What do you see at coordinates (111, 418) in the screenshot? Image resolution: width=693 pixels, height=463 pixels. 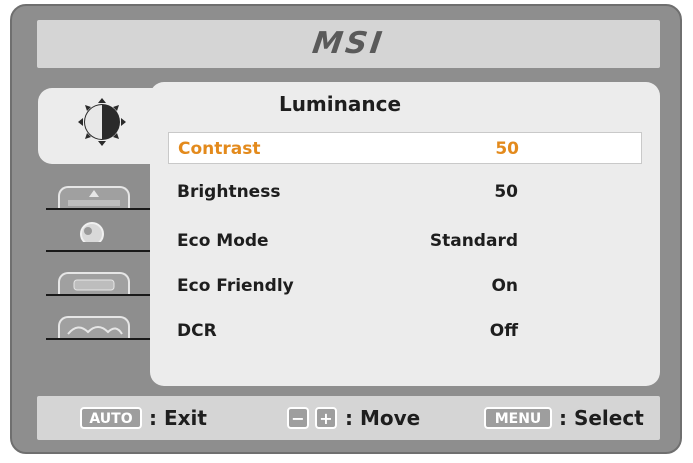 I see `auto-key: AUTO` at bounding box center [111, 418].